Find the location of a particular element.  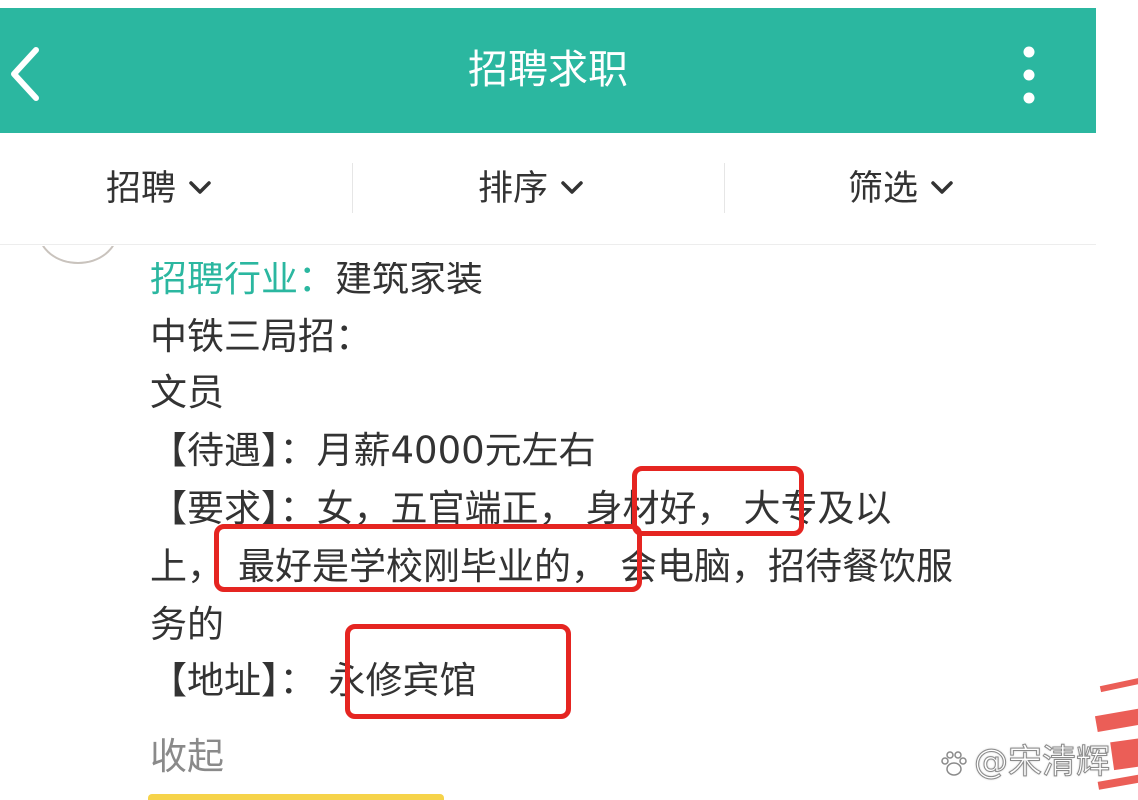

position-line: 文员 is located at coordinates (187, 392).